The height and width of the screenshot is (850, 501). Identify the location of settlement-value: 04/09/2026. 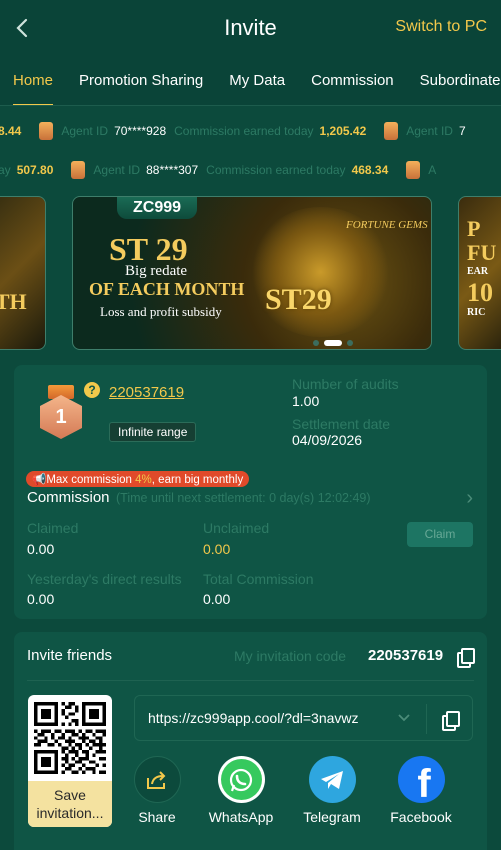
(327, 440).